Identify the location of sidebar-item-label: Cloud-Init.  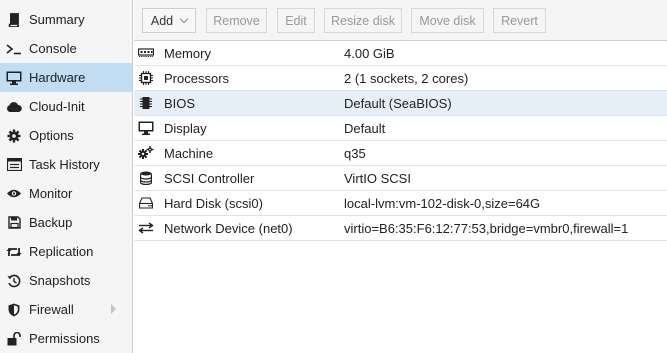
(57, 106).